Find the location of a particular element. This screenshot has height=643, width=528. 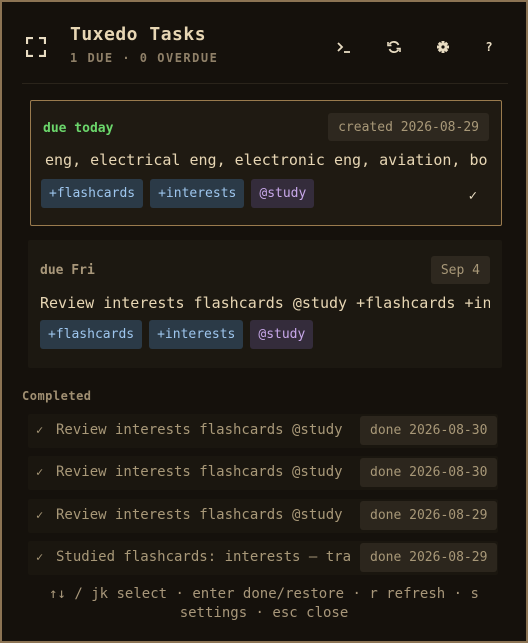

help-icon: ? is located at coordinates (489, 47).